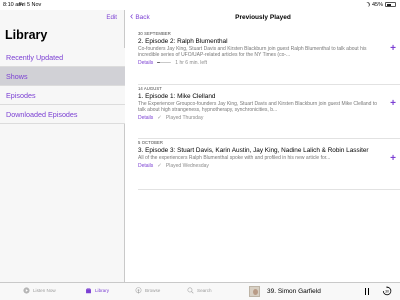 This screenshot has height=300, width=400. Describe the element at coordinates (390, 4) in the screenshot. I see `battery-icon` at that location.